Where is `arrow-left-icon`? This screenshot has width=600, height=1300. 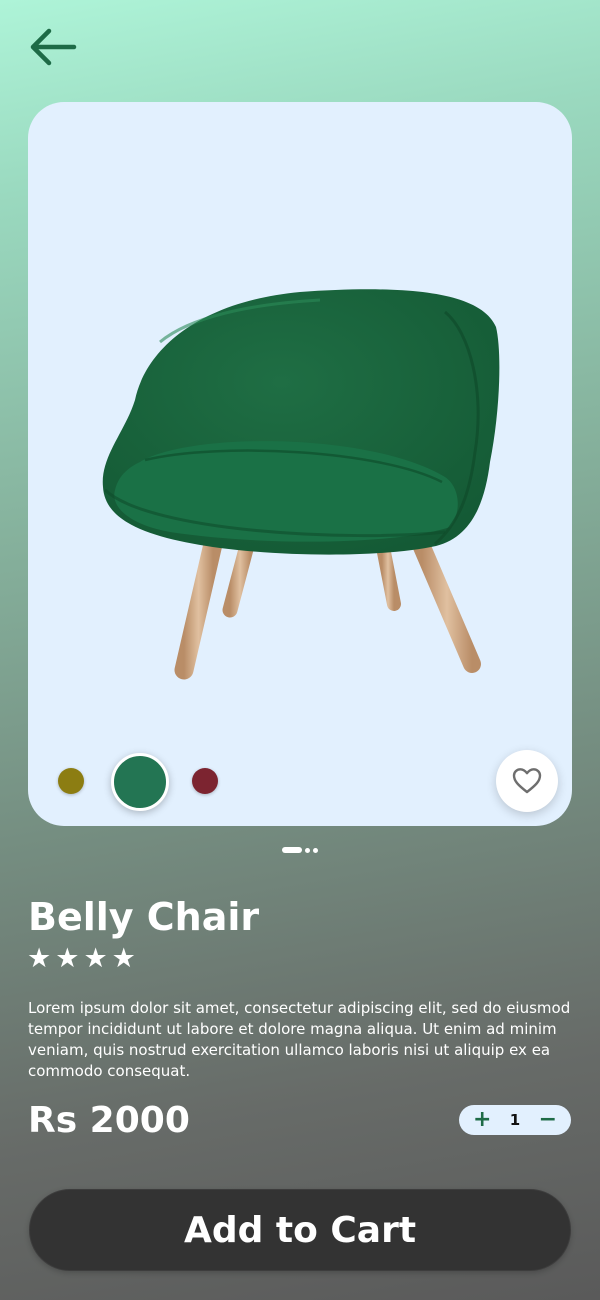 arrow-left-icon is located at coordinates (53, 47).